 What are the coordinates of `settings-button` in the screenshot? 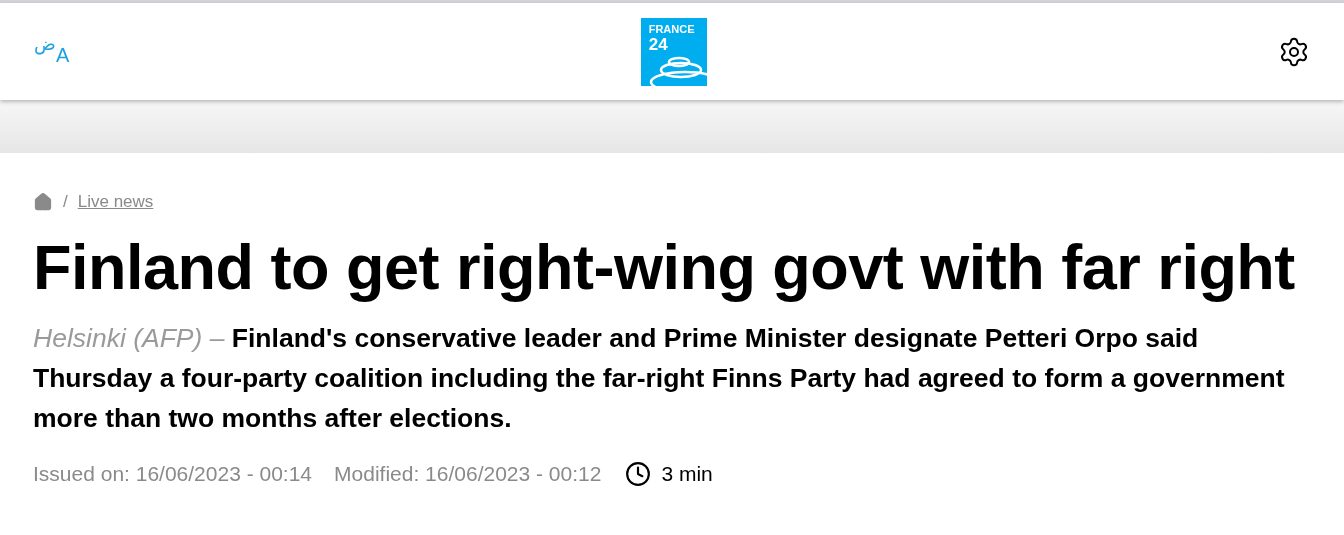 It's located at (1294, 51).